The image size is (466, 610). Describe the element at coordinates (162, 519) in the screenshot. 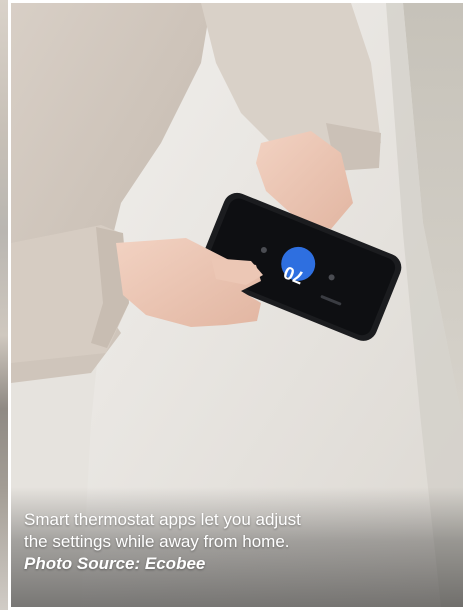

I see `caption-line-1: Smart thermostat apps let you adjust` at that location.